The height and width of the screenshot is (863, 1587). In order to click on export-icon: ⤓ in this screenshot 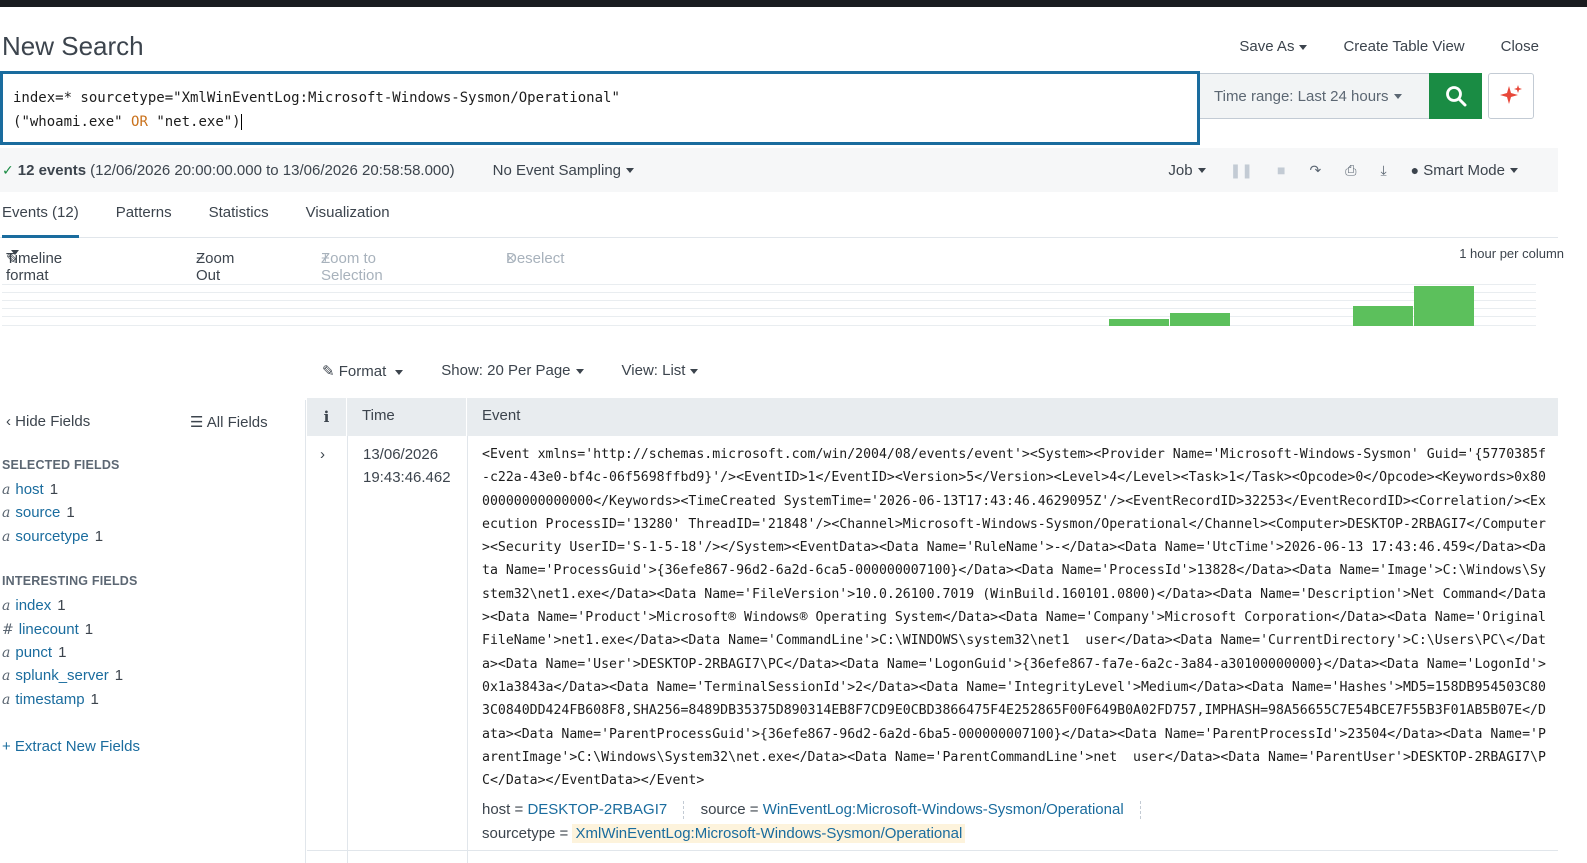, I will do `click(1383, 170)`.